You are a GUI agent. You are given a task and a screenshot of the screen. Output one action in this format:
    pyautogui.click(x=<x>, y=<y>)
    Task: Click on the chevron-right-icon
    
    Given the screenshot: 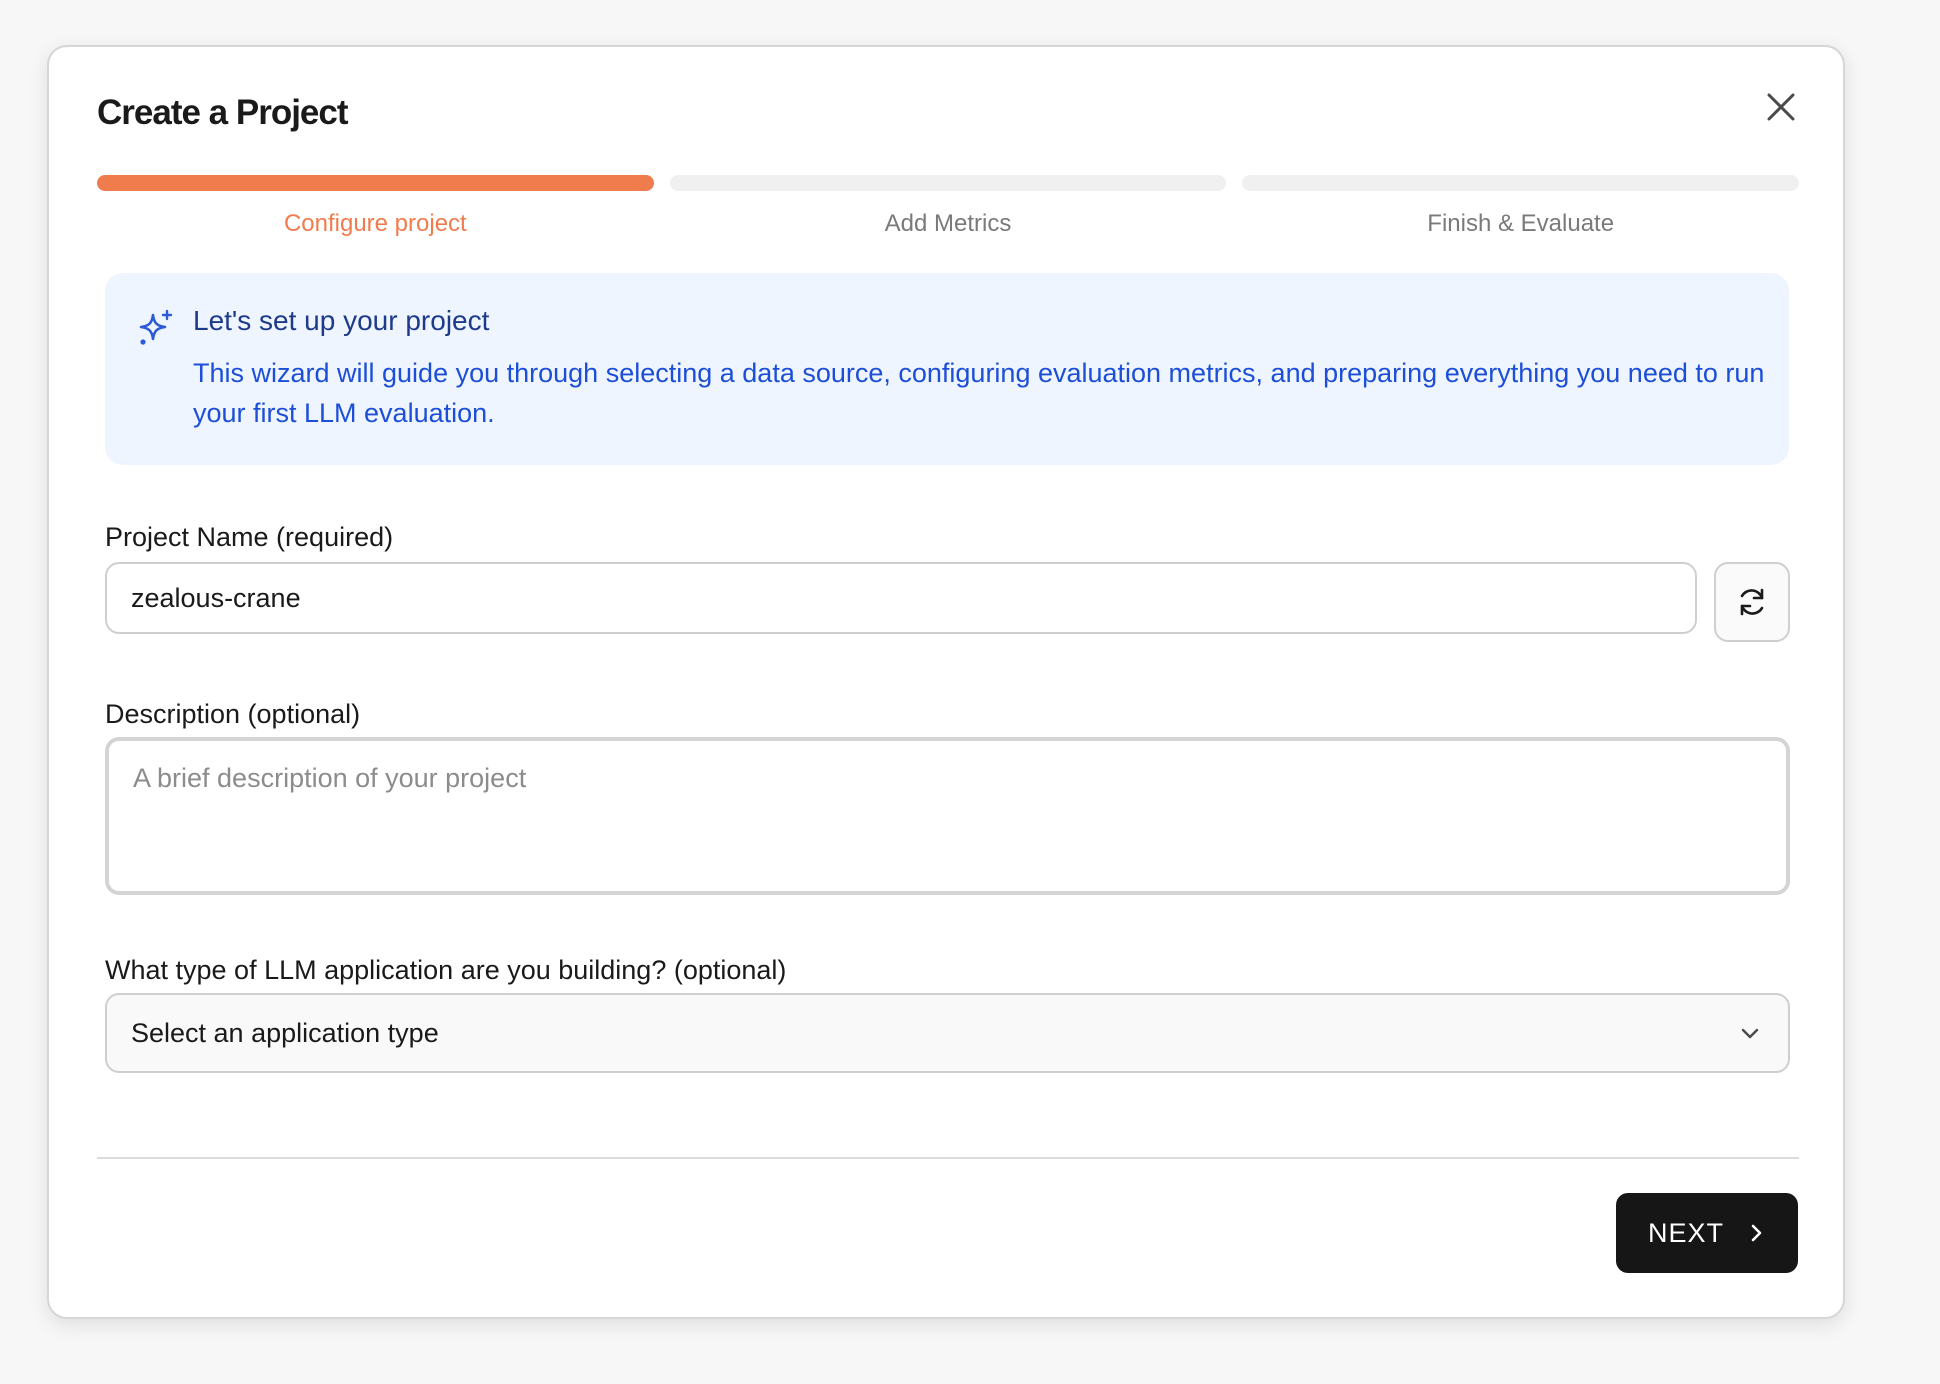 What is the action you would take?
    pyautogui.click(x=1756, y=1233)
    